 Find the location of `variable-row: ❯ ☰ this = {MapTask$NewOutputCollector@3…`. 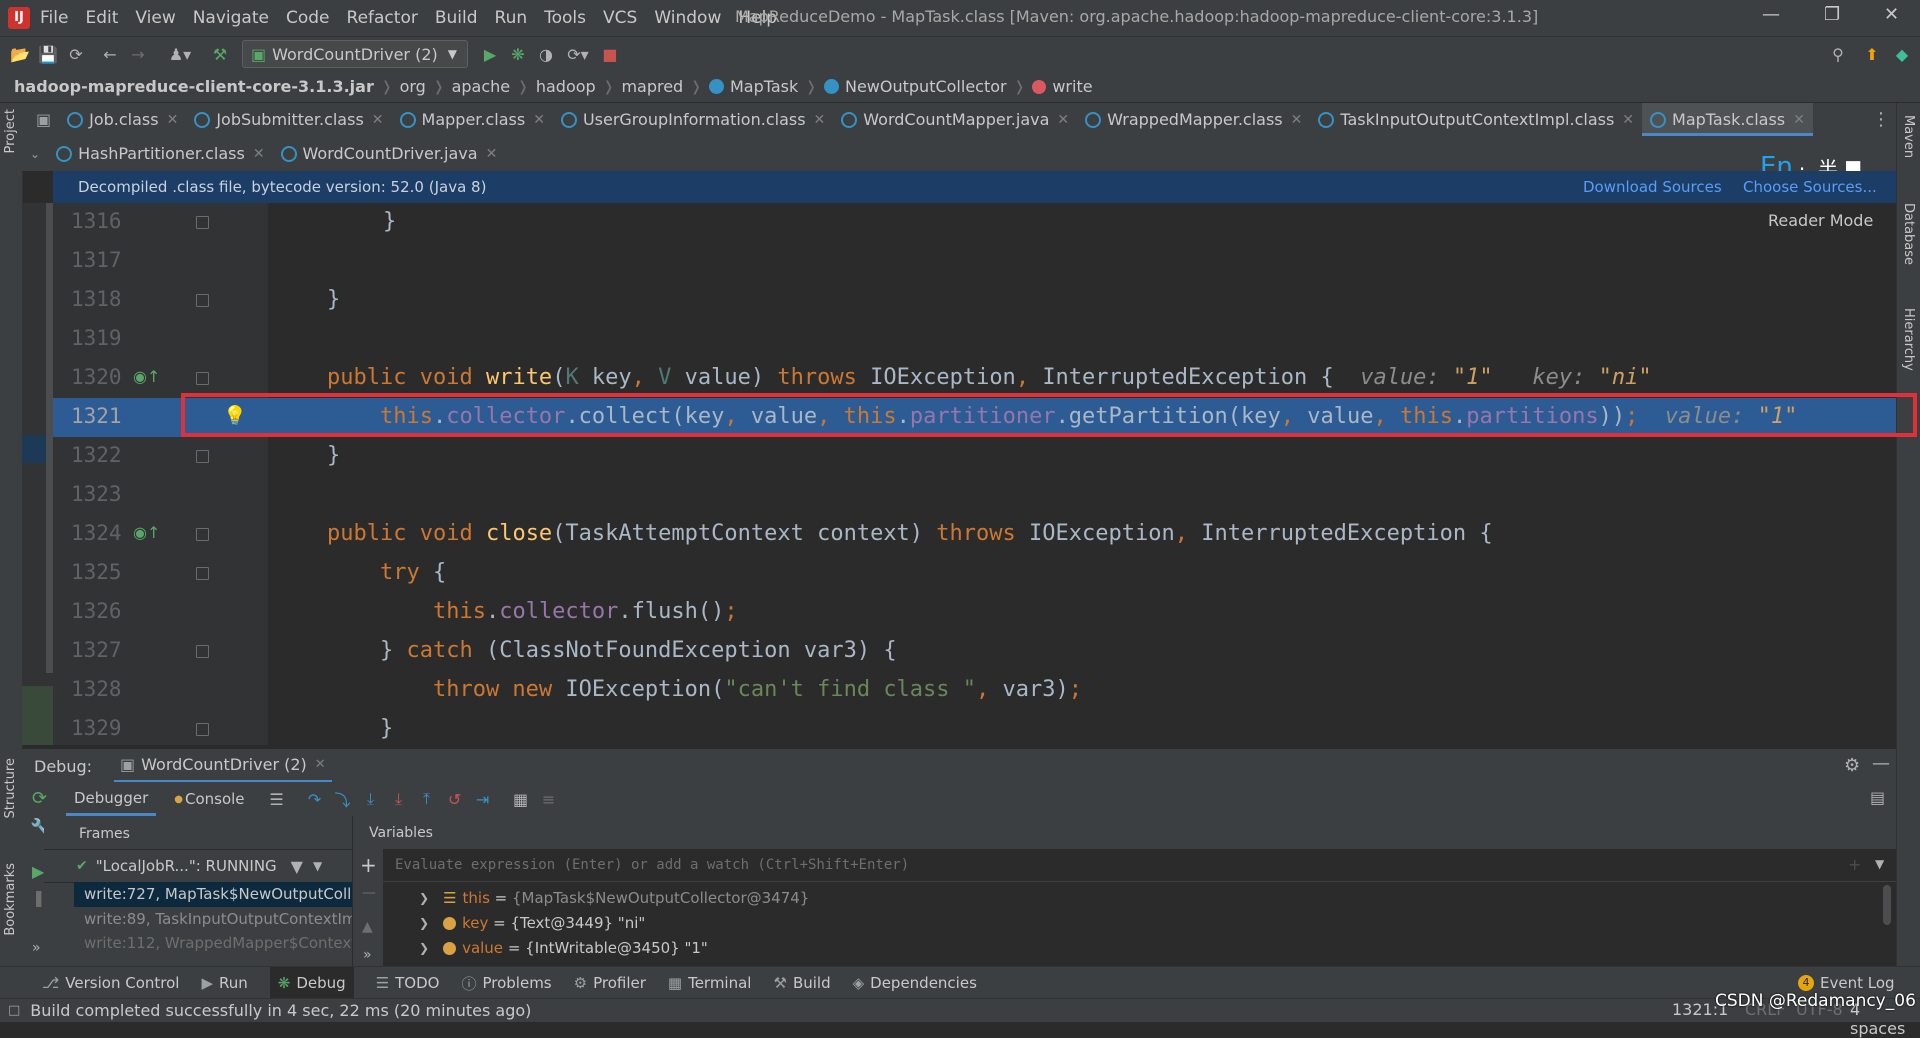

variable-row: ❯ ☰ this = {MapTask$NewOutputCollector@3… is located at coordinates (614, 898).